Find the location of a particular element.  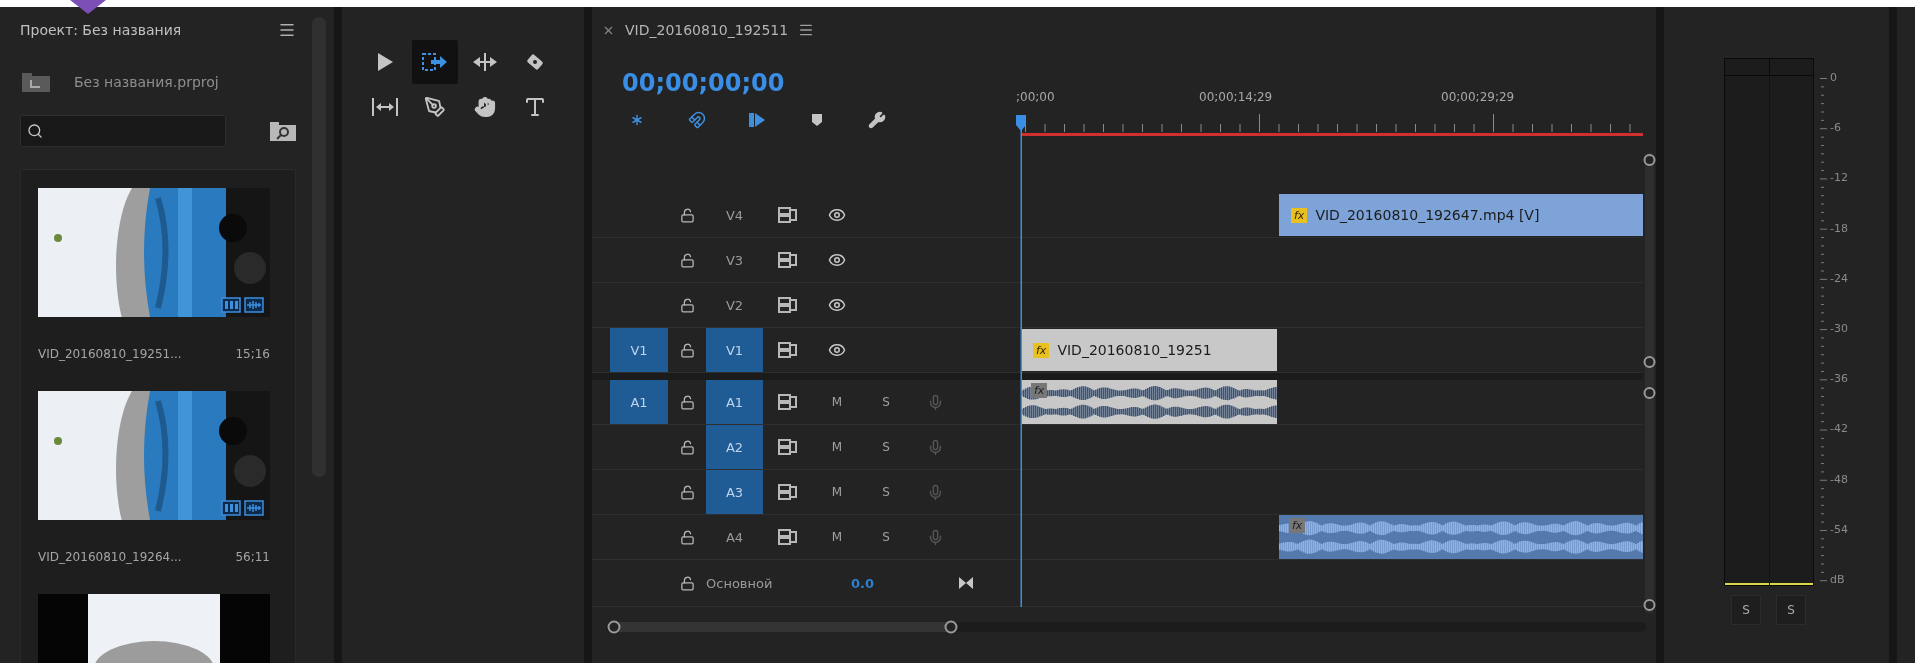

horizontal-scrollbar is located at coordinates (1126, 627).